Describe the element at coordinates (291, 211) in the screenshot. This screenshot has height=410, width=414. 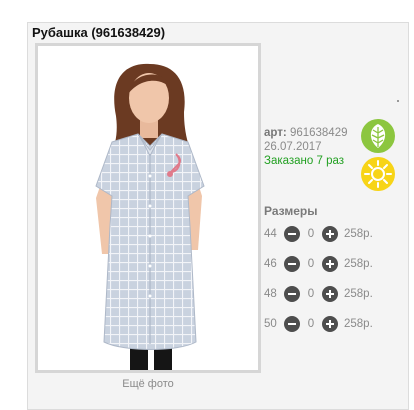
I see `sizes-title: Размеры` at that location.